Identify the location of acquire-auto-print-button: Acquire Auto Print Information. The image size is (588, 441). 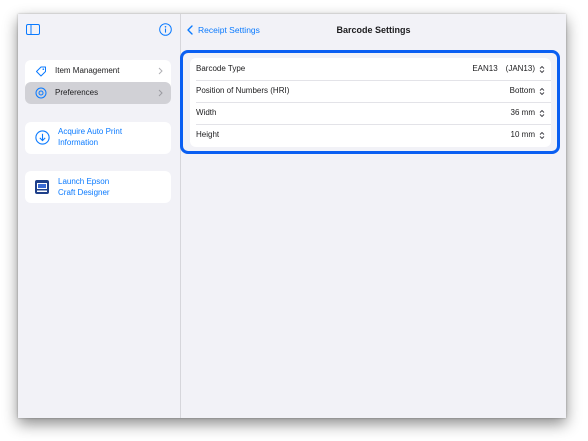
(98, 138).